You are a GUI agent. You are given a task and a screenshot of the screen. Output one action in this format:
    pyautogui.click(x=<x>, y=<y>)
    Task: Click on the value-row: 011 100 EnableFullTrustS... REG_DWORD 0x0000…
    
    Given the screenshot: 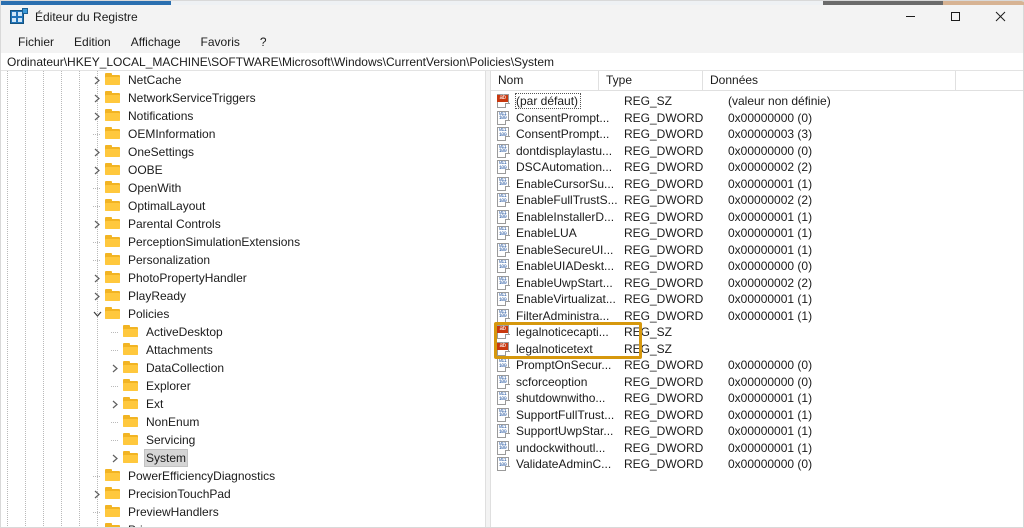 What is the action you would take?
    pyautogui.click(x=757, y=200)
    